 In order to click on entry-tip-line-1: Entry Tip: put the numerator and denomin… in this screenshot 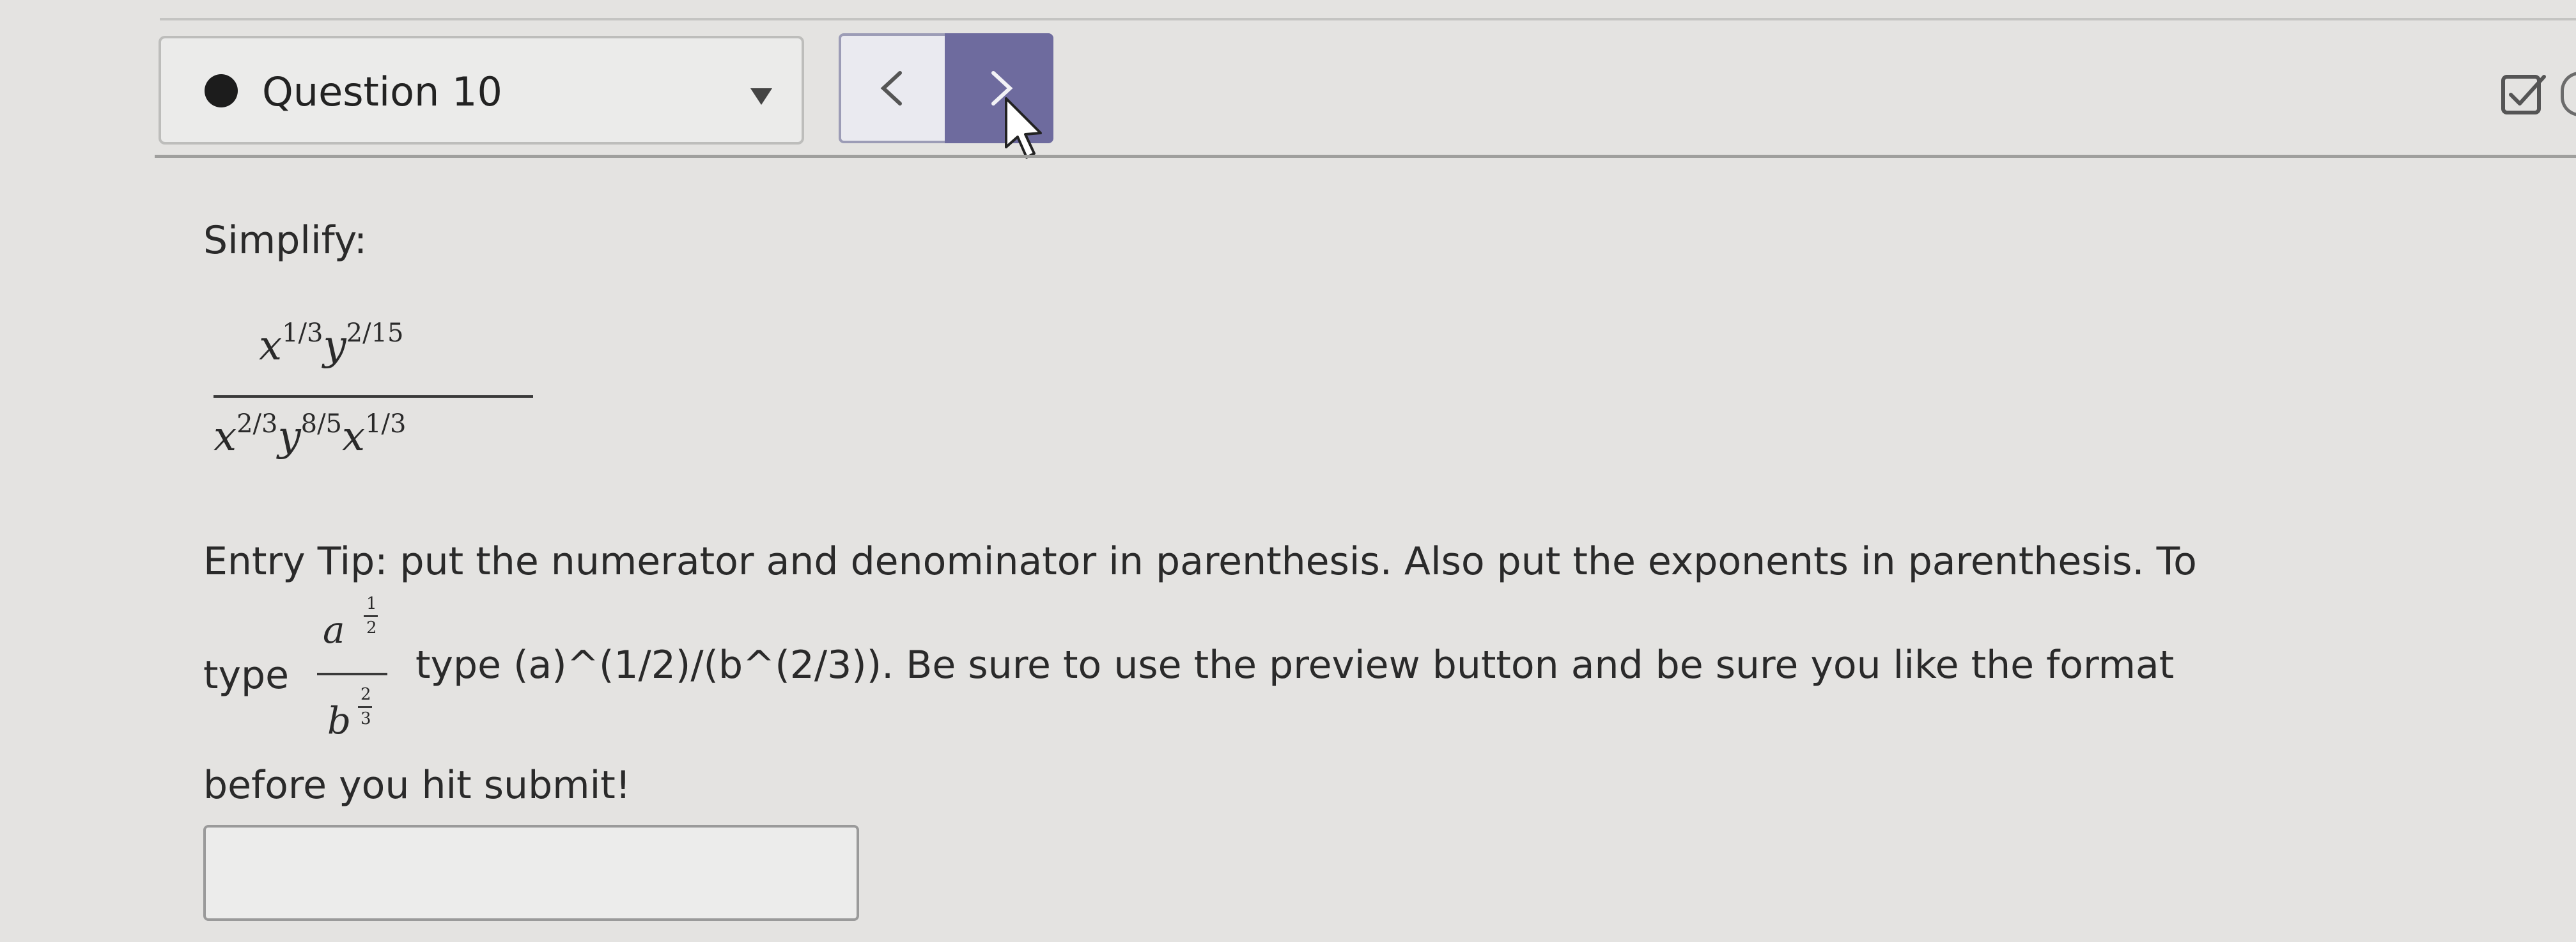, I will do `click(1200, 562)`.